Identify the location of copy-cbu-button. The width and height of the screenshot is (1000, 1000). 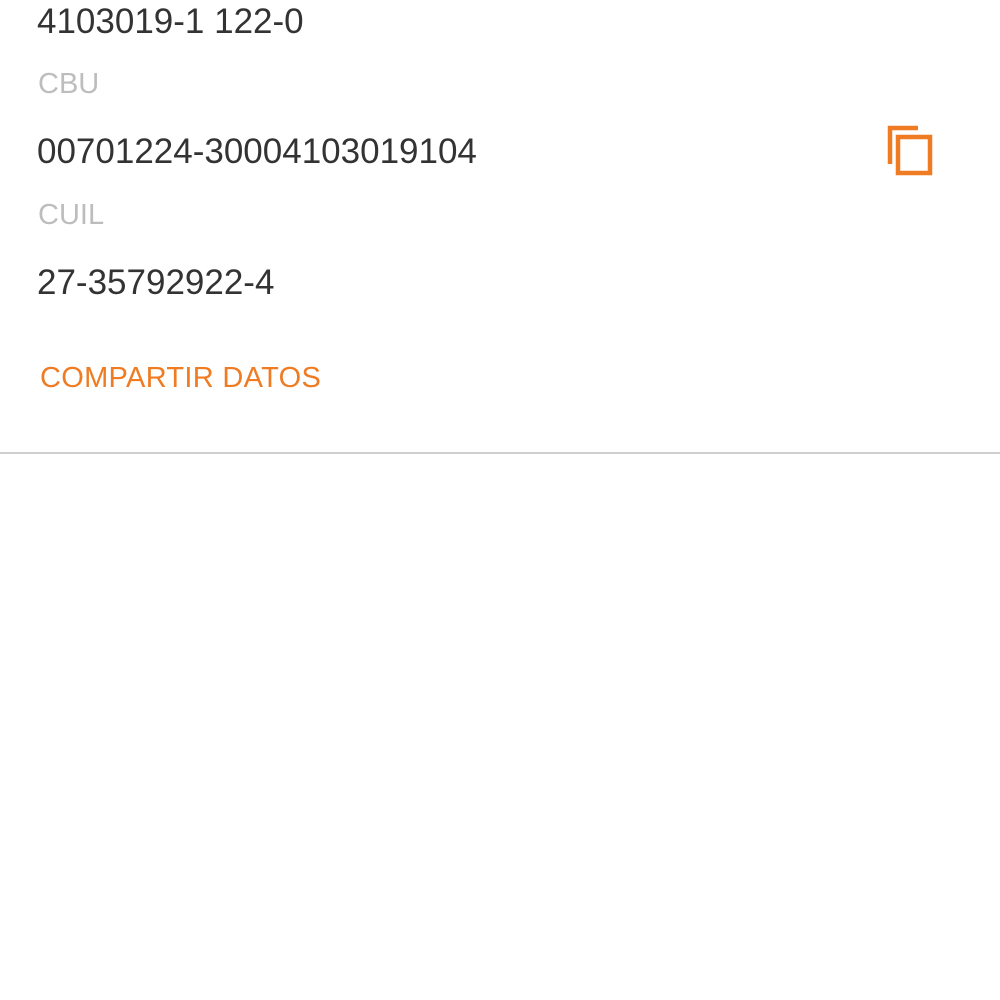
(911, 150).